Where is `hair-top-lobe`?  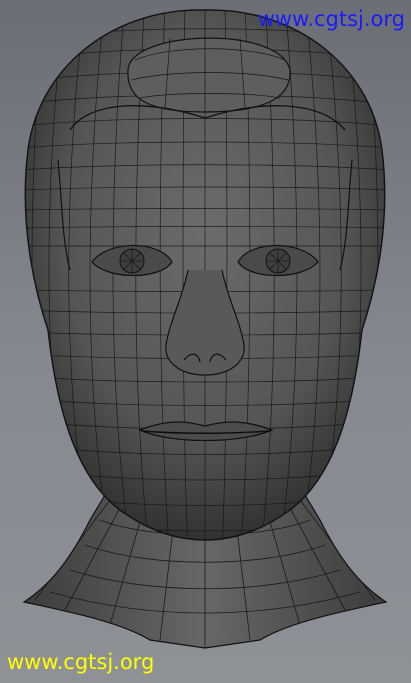
hair-top-lobe is located at coordinates (209, 75).